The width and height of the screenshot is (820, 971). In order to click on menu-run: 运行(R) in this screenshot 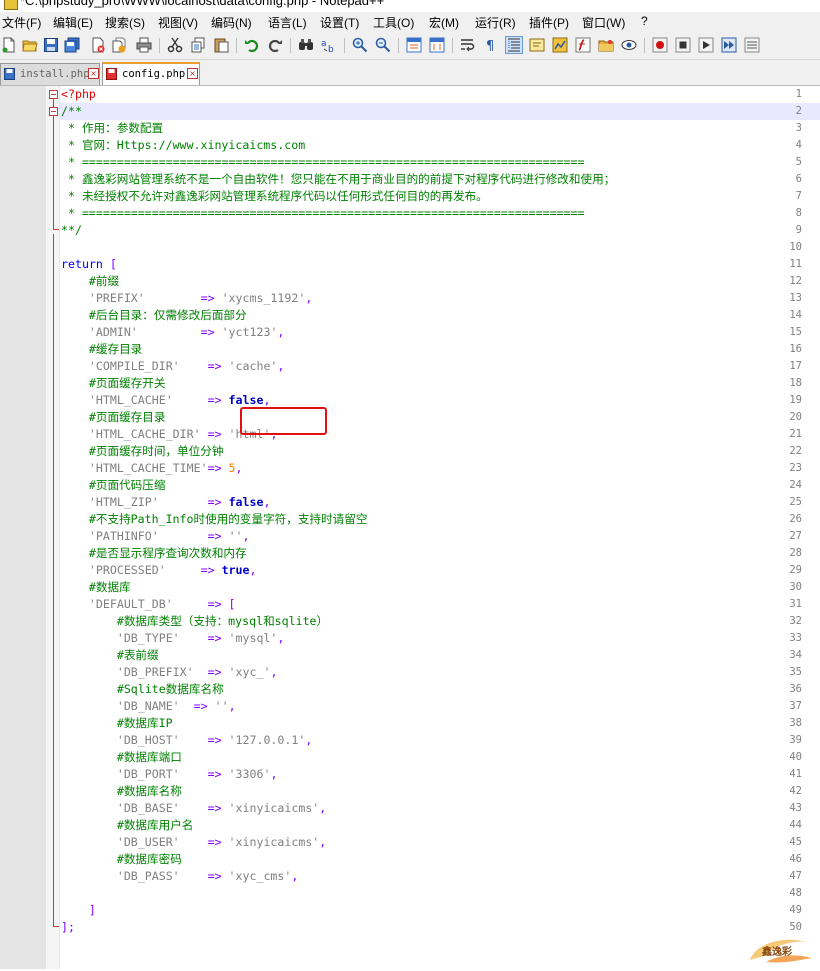, I will do `click(495, 22)`.